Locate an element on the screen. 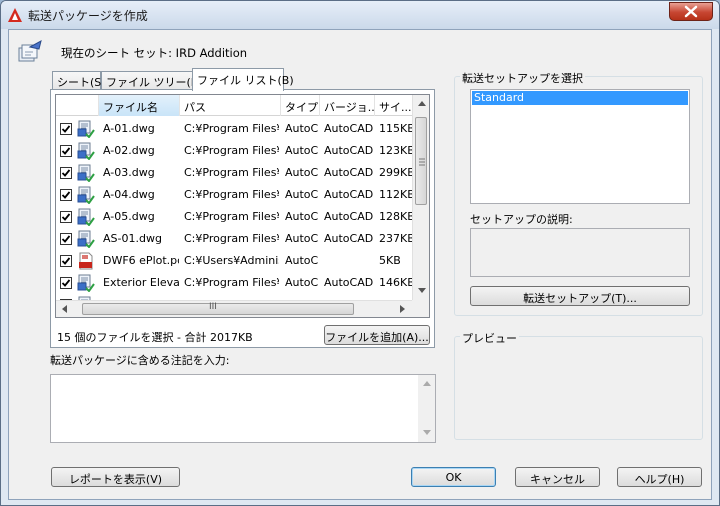  row-filename: Exterior Elevat is located at coordinates (141, 282).